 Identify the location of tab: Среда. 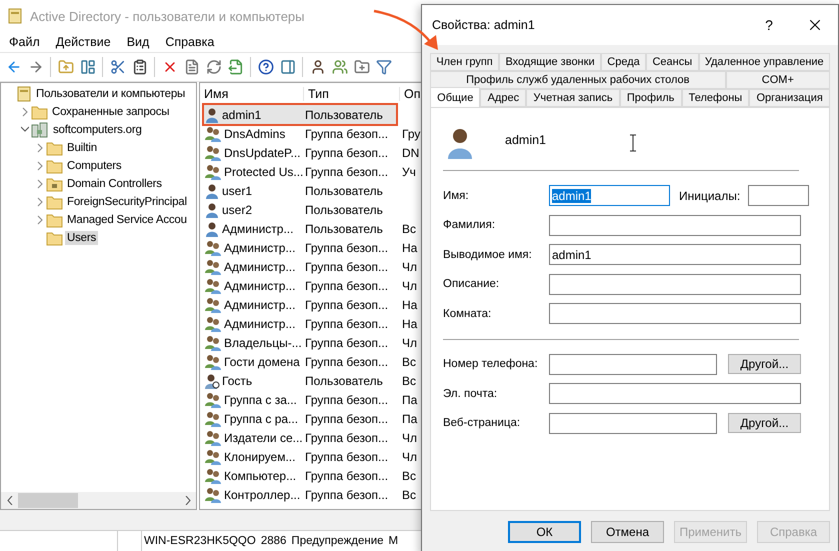
(623, 62).